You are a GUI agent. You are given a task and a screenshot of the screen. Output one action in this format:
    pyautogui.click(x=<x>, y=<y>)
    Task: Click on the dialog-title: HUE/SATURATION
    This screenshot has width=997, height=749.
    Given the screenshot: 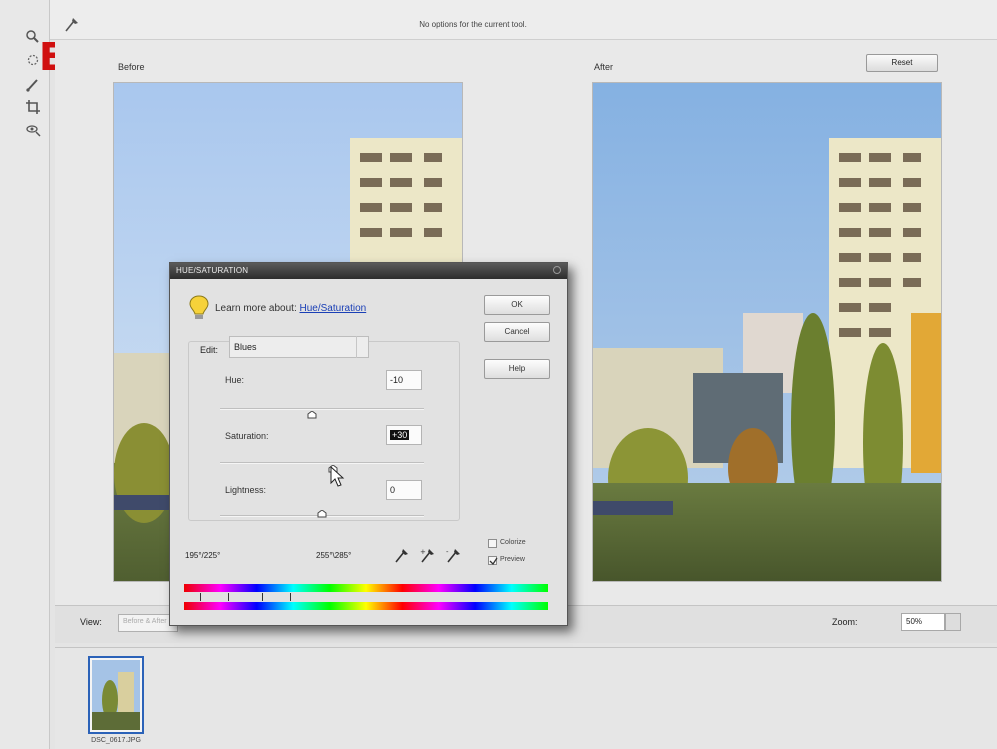 What is the action you would take?
    pyautogui.click(x=212, y=270)
    